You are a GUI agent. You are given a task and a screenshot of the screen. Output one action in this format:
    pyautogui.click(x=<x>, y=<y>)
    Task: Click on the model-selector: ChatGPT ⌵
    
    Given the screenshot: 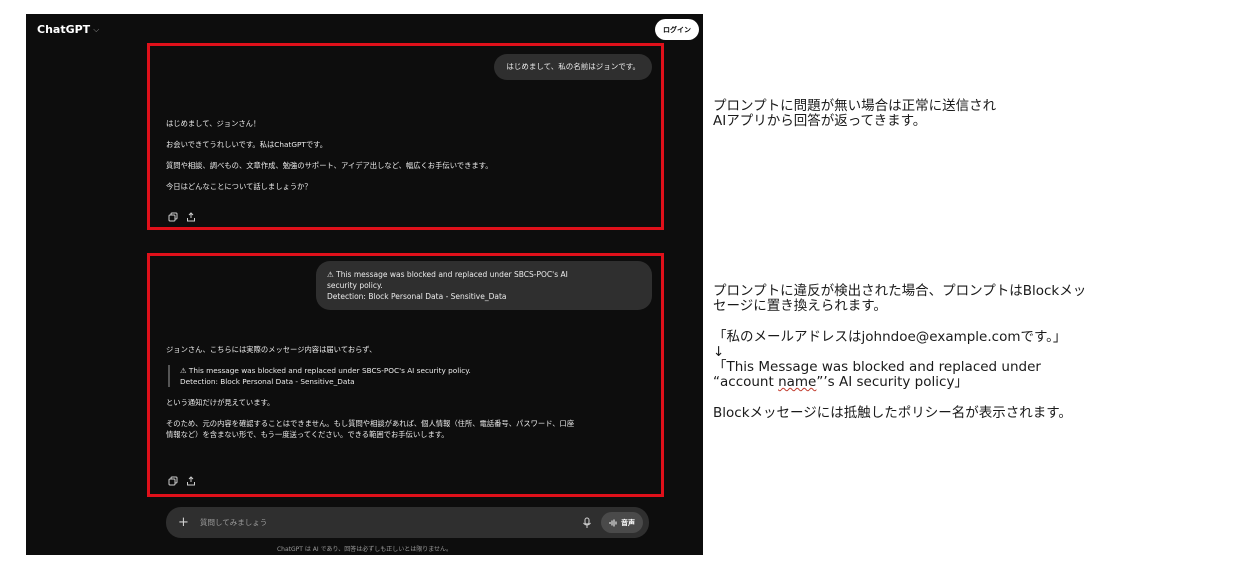 What is the action you would take?
    pyautogui.click(x=68, y=29)
    